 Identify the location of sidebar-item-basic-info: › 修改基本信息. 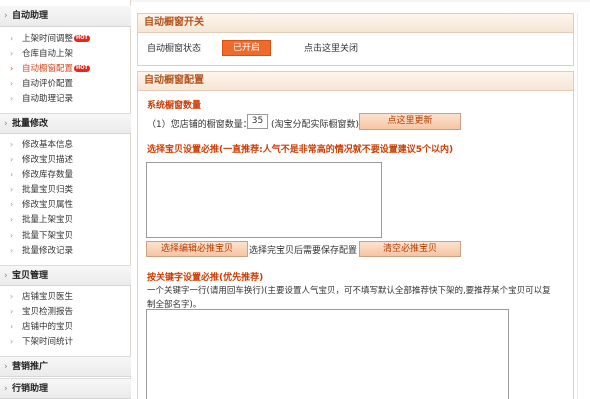
(42, 145).